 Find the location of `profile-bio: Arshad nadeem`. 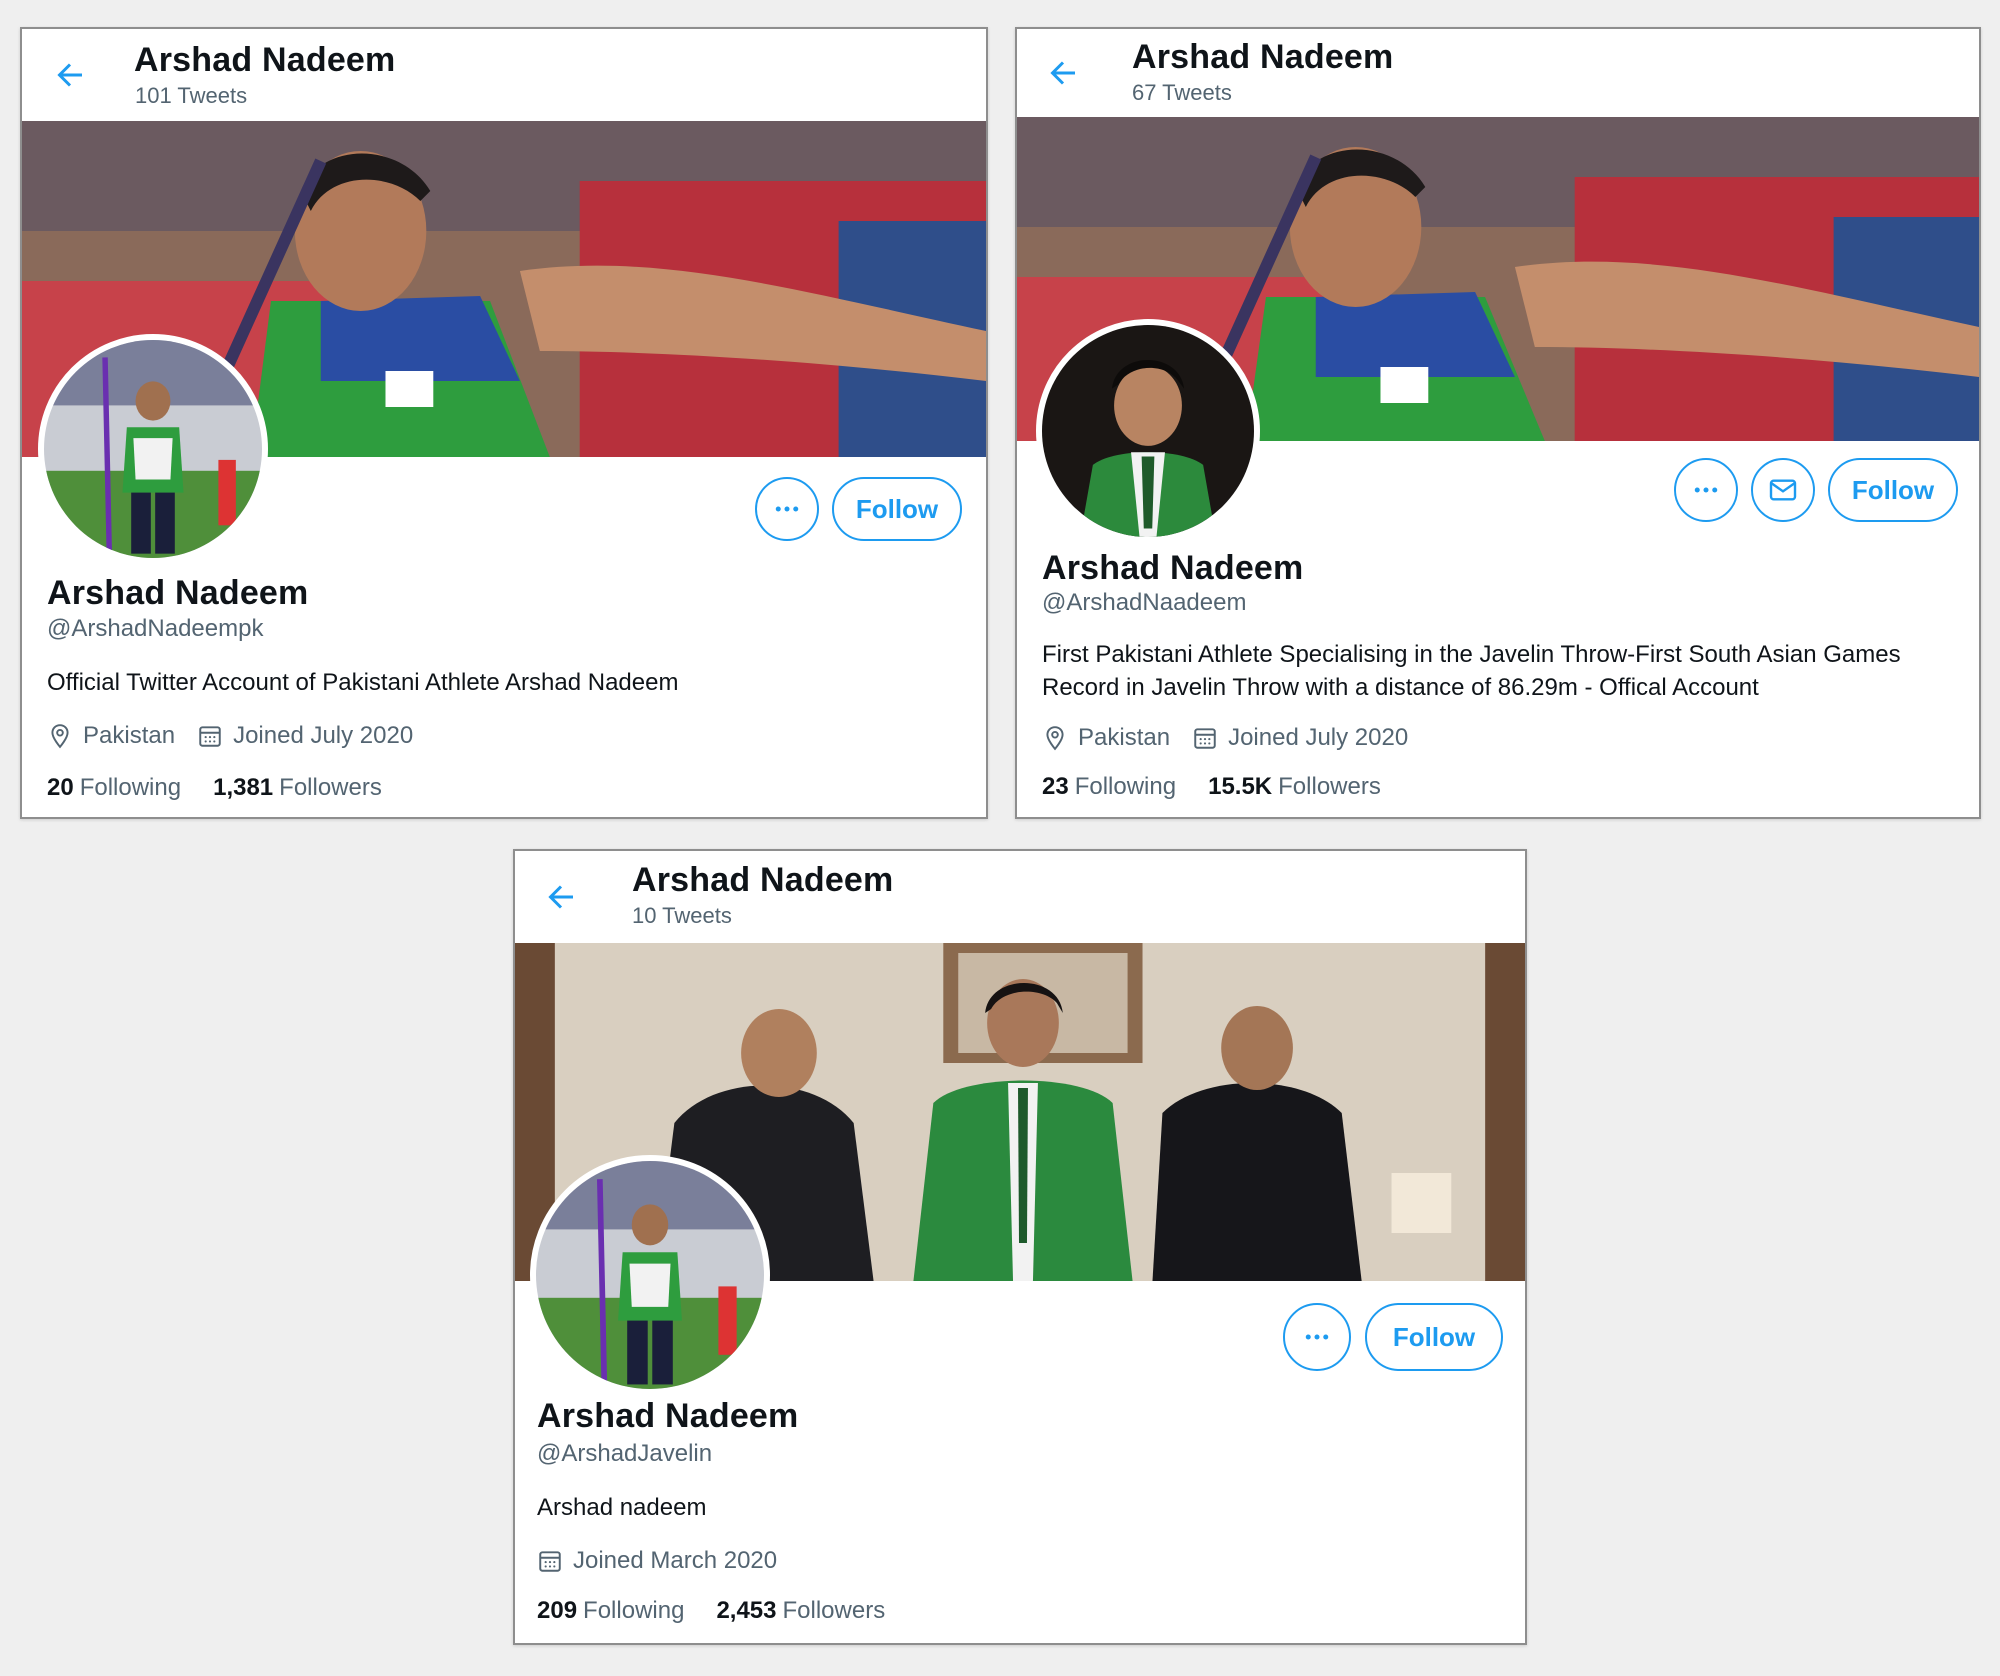

profile-bio: Arshad nadeem is located at coordinates (622, 1507).